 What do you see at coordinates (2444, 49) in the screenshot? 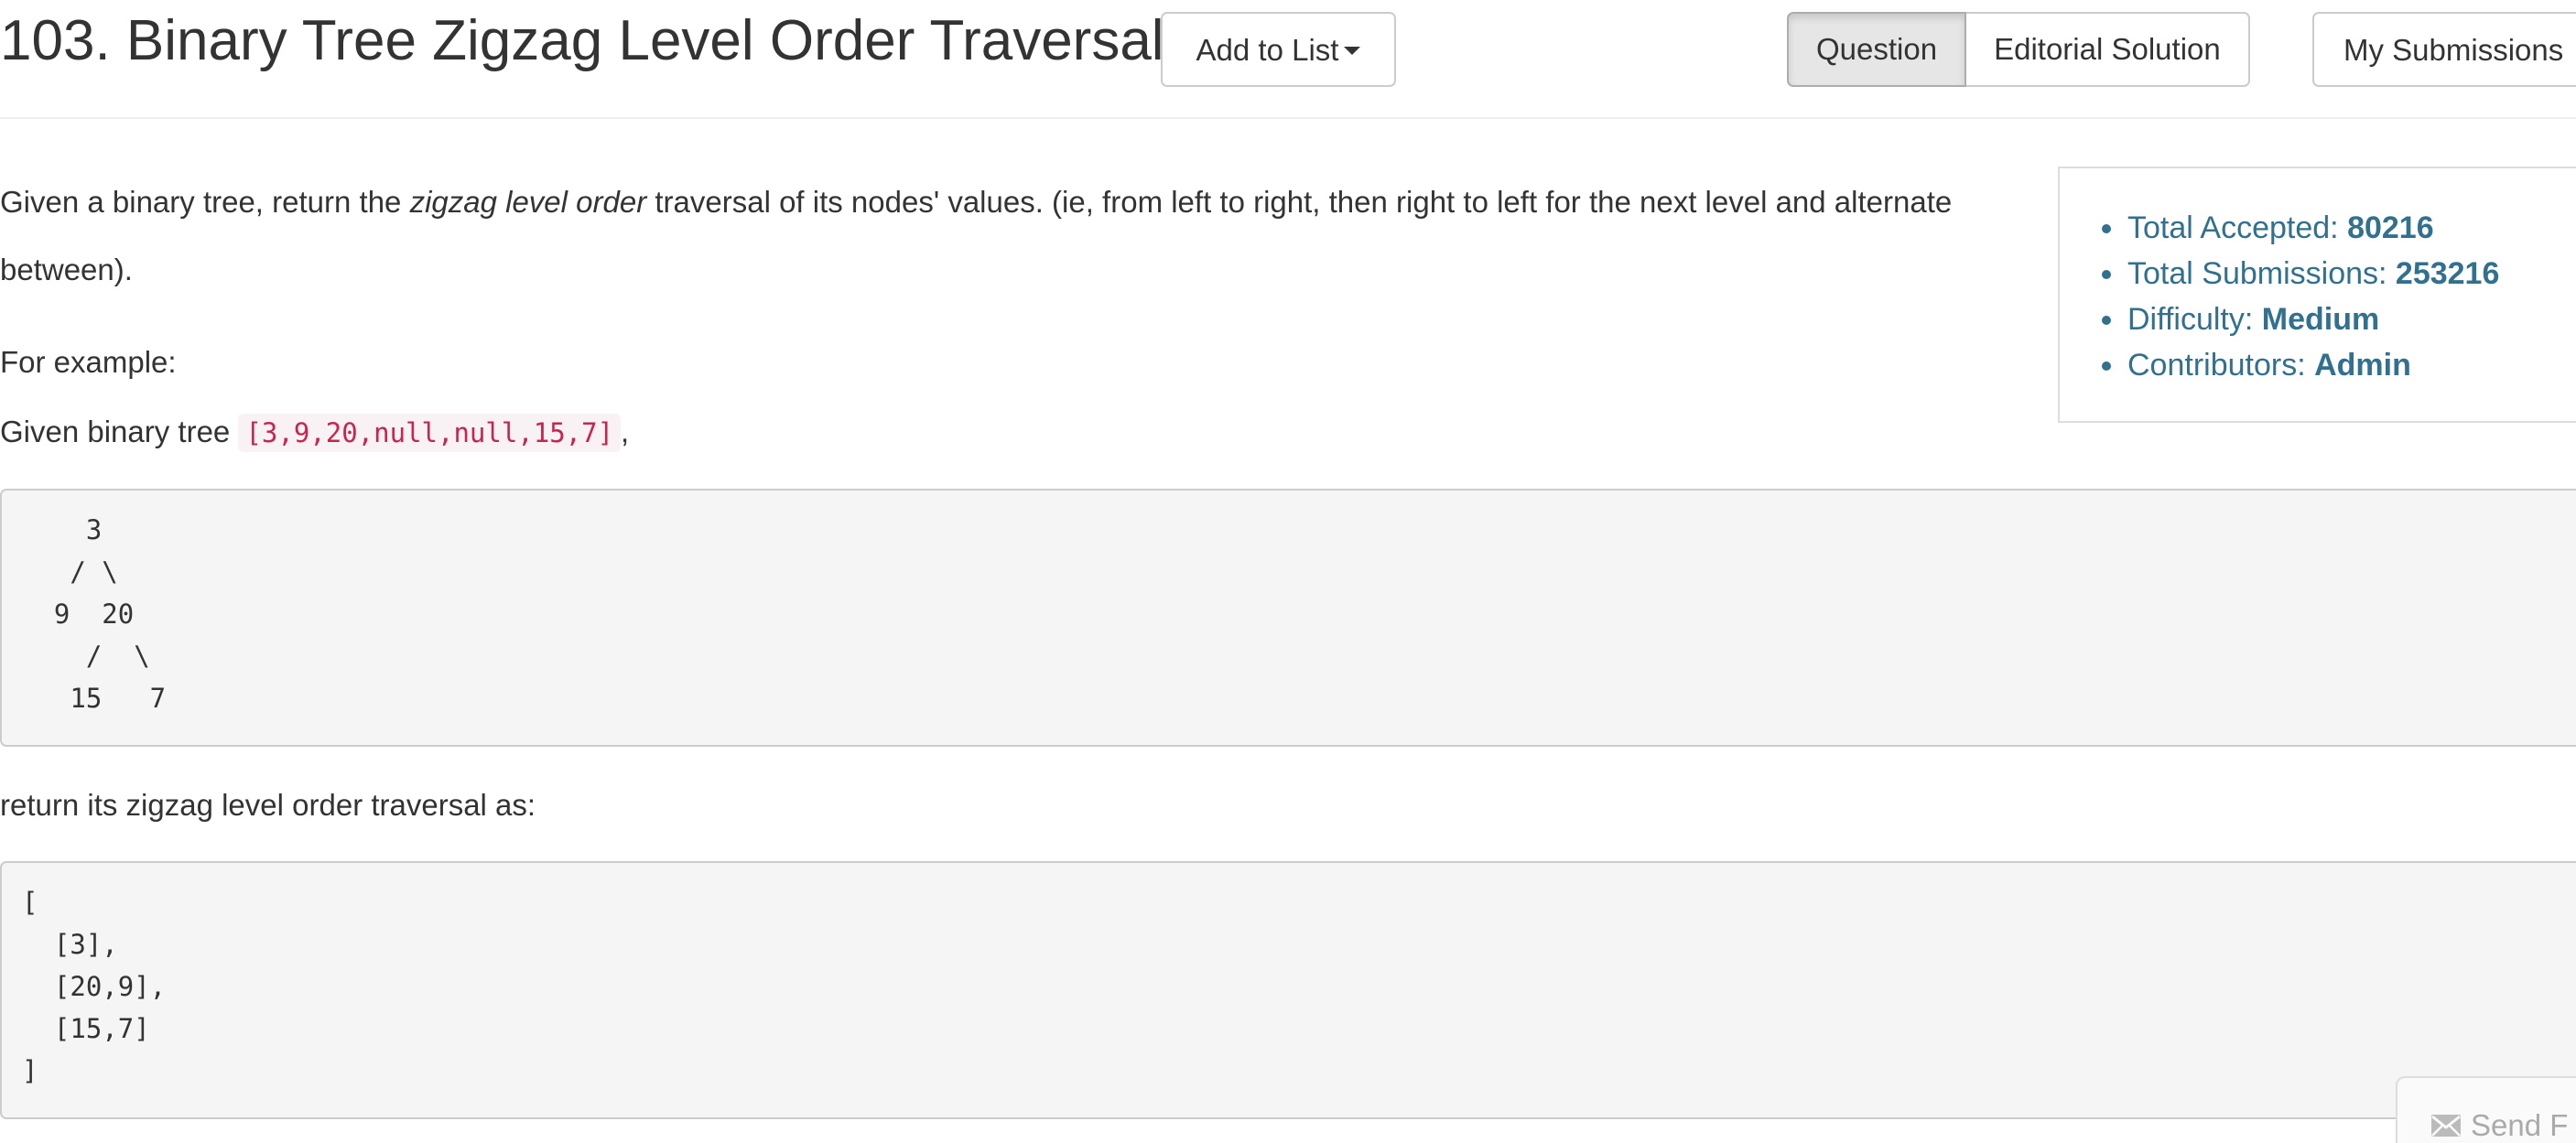
I see `my-submissions-button: My Submissions` at bounding box center [2444, 49].